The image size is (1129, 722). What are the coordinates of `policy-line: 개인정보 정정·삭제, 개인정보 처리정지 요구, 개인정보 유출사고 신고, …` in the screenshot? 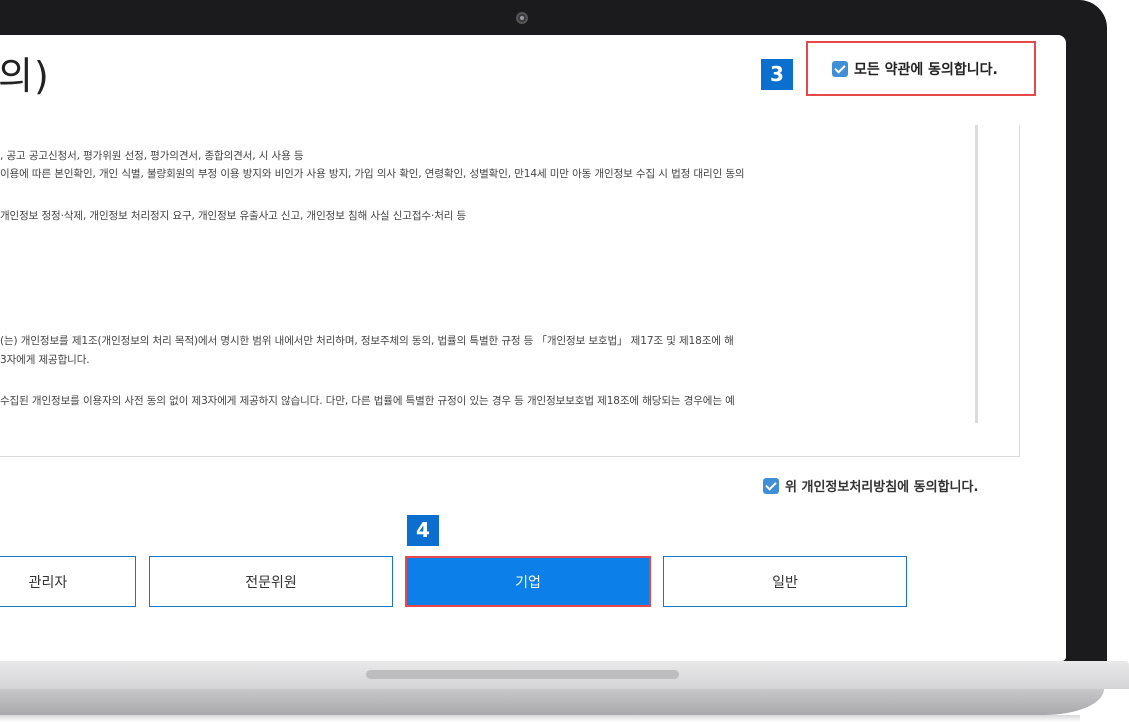 It's located at (233, 216).